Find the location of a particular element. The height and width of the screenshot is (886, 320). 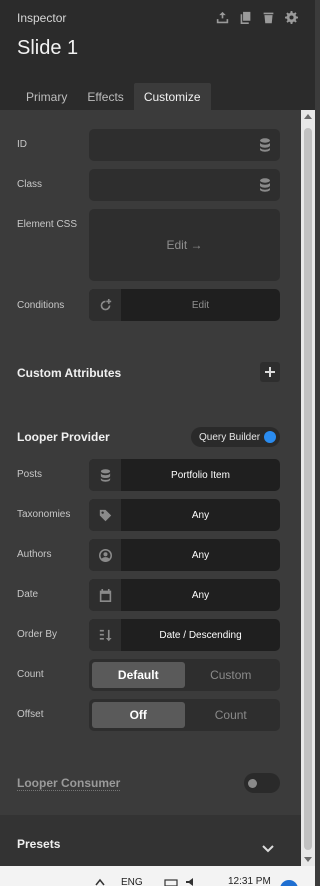

offset-label: Offset is located at coordinates (30, 714).